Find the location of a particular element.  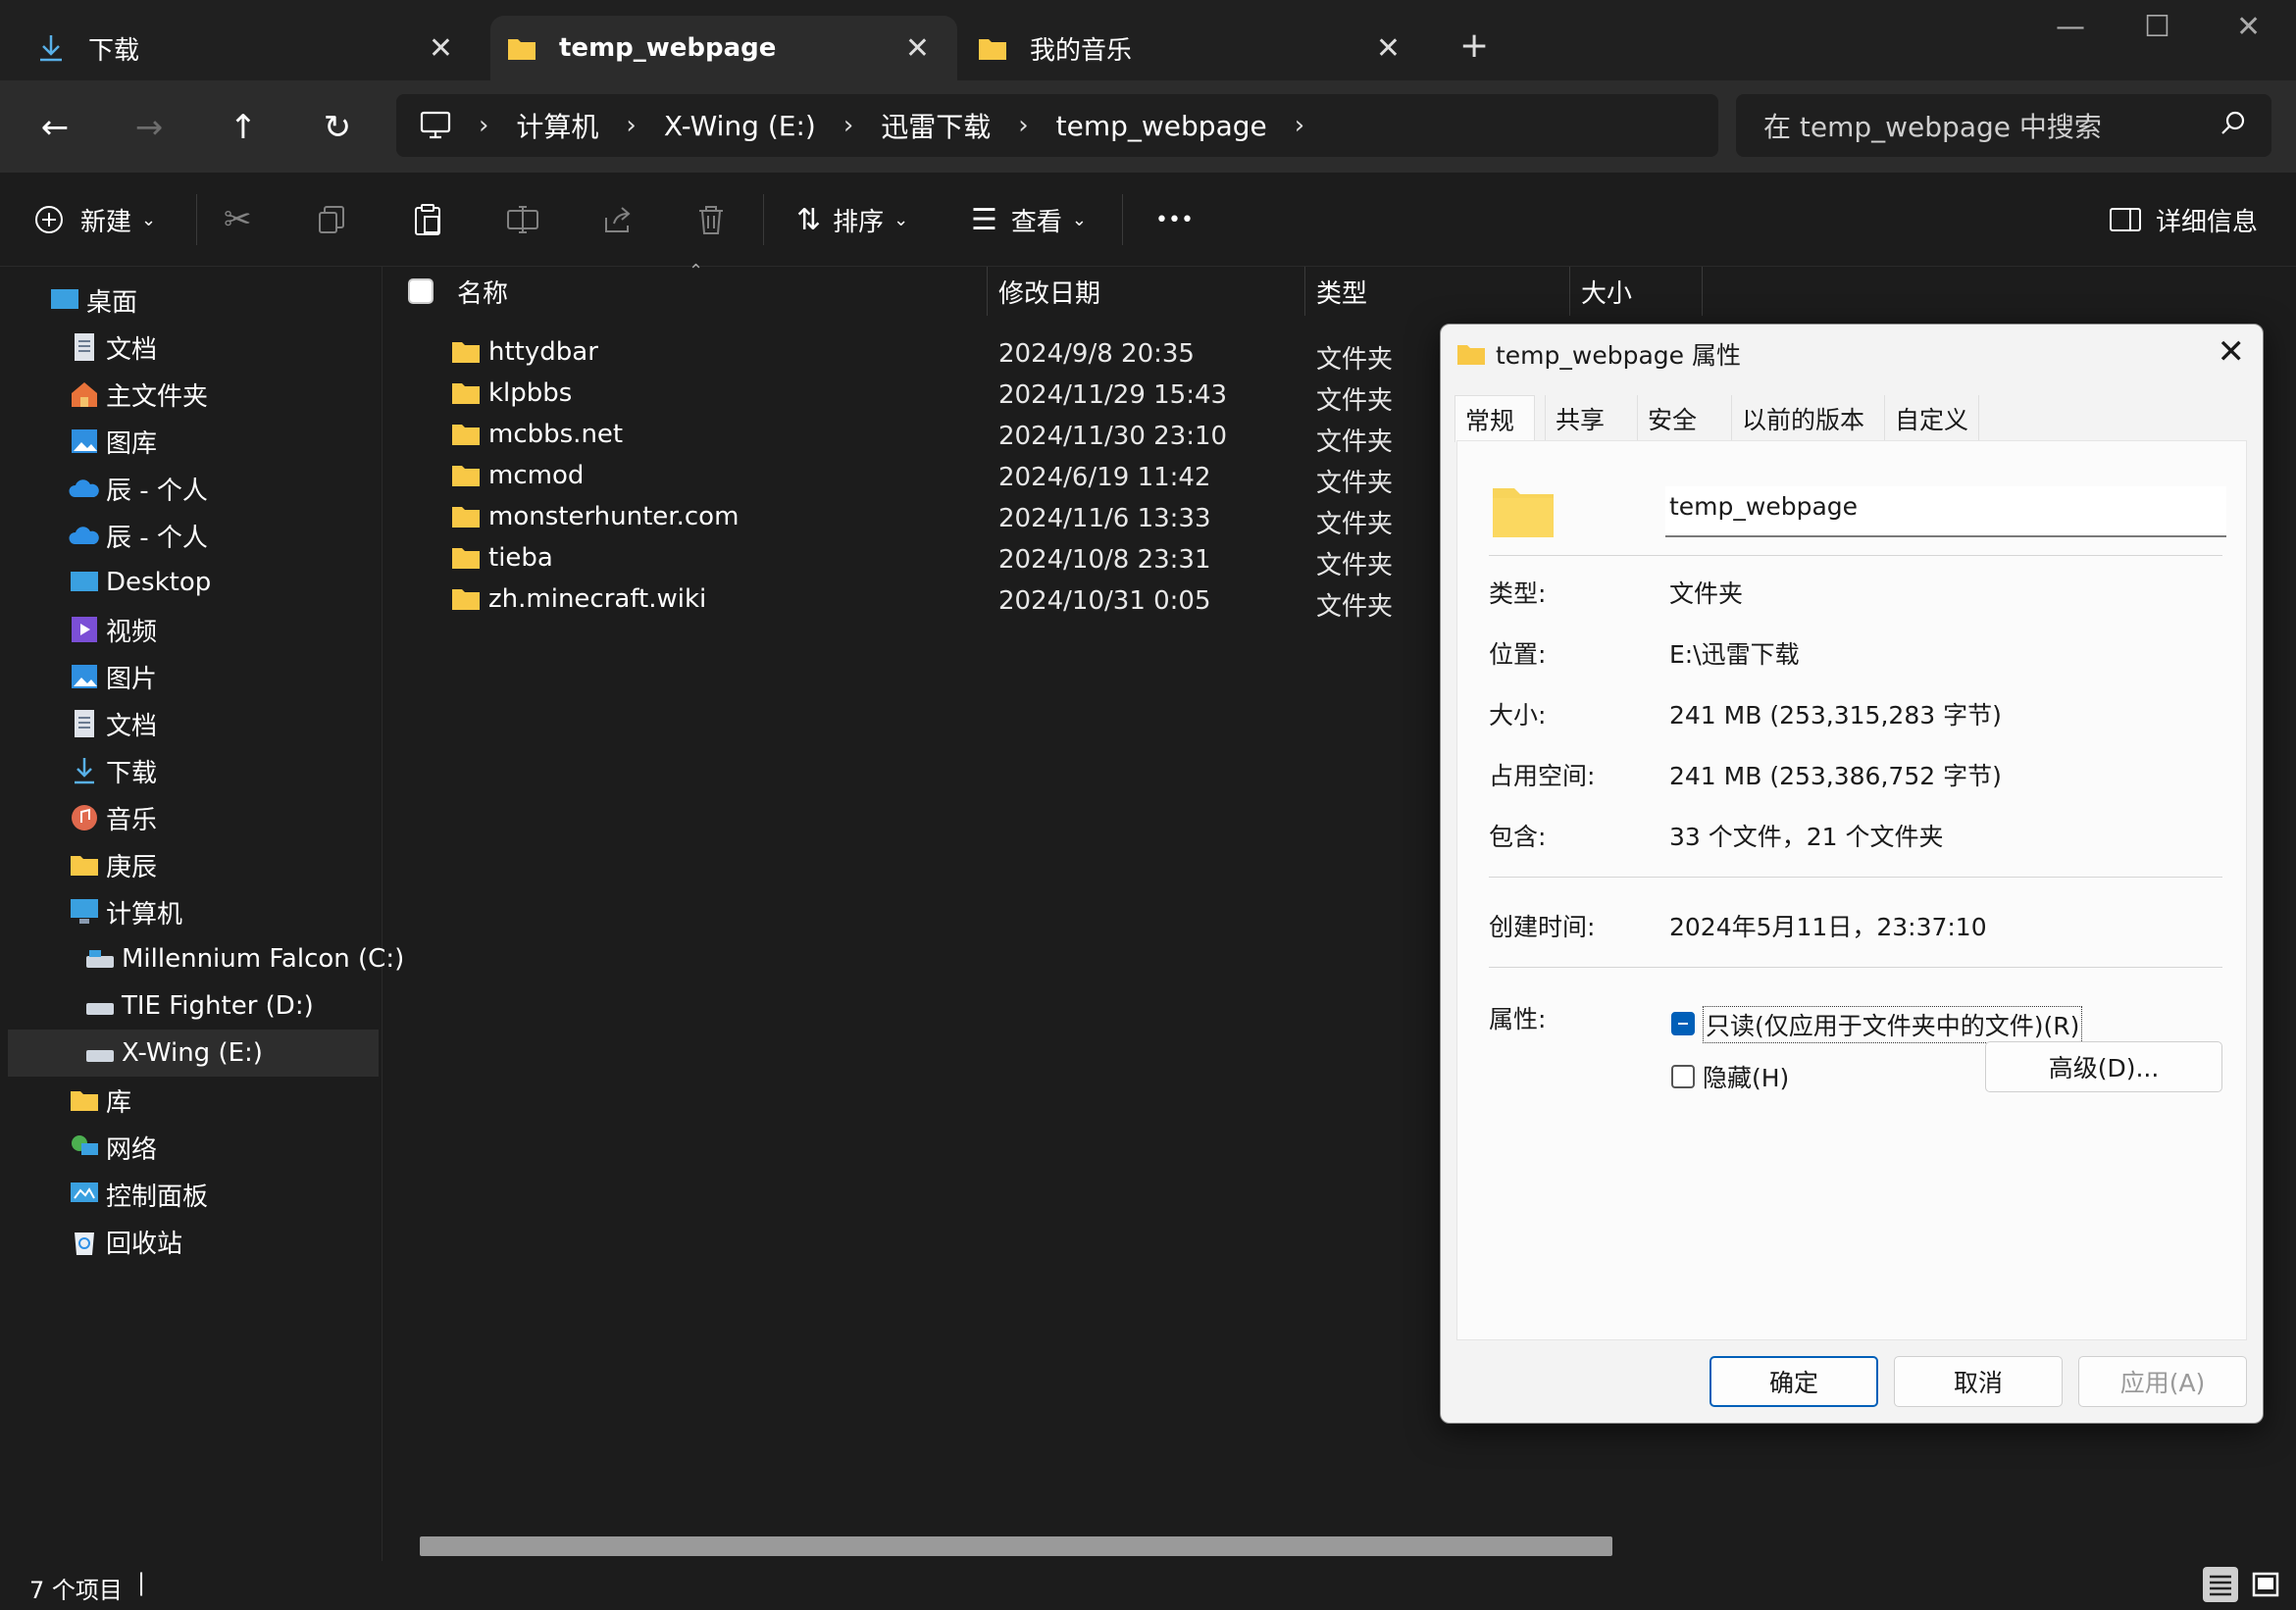

cancel-button: 取消 is located at coordinates (1978, 1381).